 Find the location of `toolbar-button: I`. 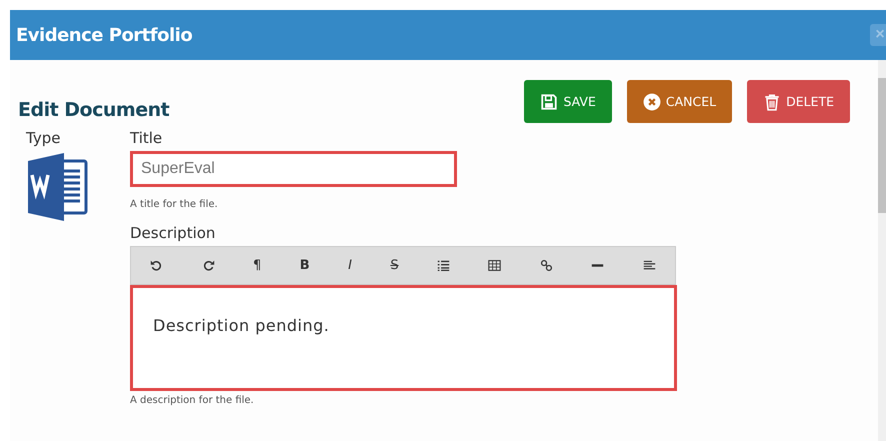

toolbar-button: I is located at coordinates (350, 265).